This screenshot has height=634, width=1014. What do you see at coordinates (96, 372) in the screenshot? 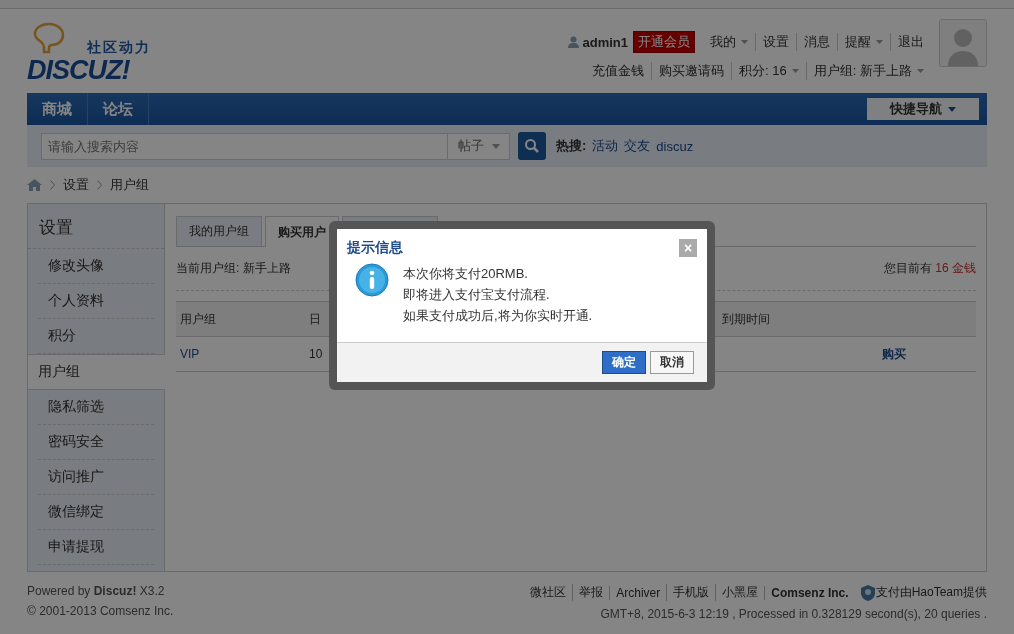
I see `sidebar-item: 用户组` at bounding box center [96, 372].